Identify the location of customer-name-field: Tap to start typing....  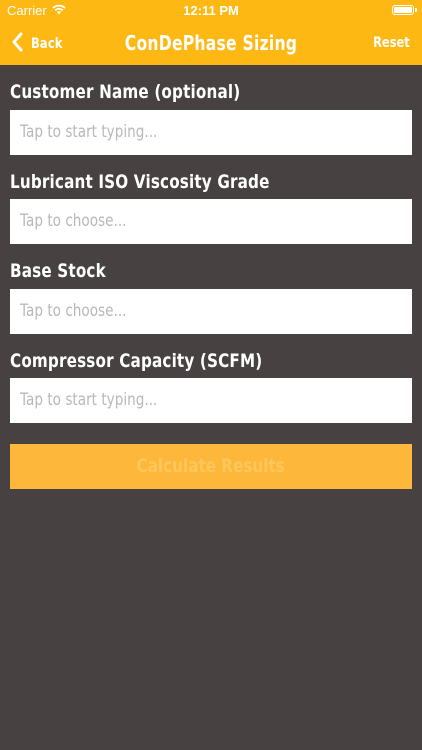
(211, 132).